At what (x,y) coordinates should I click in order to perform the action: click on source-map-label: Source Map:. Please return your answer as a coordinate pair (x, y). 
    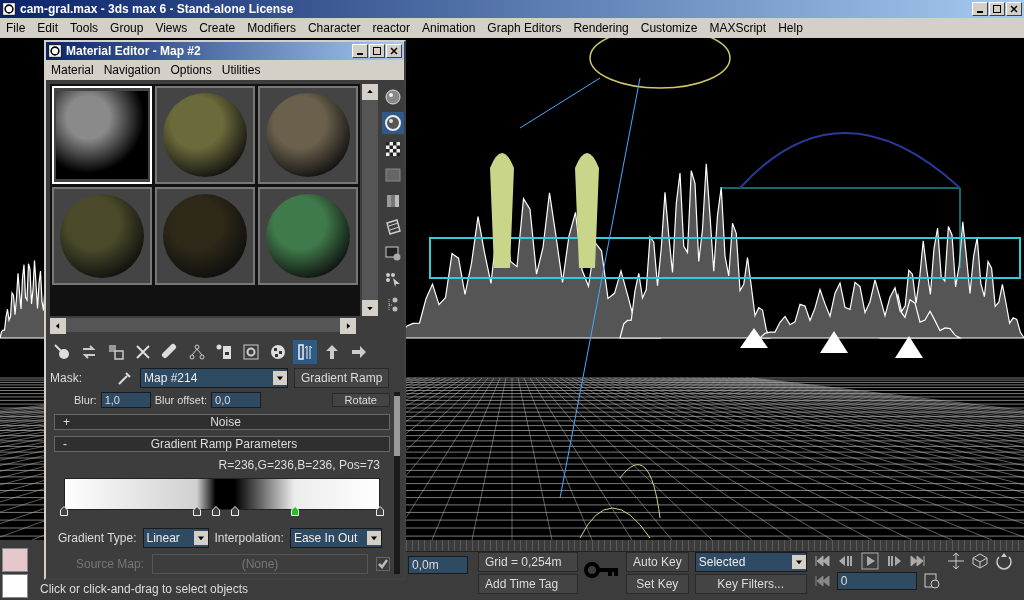
    Looking at the image, I should click on (110, 564).